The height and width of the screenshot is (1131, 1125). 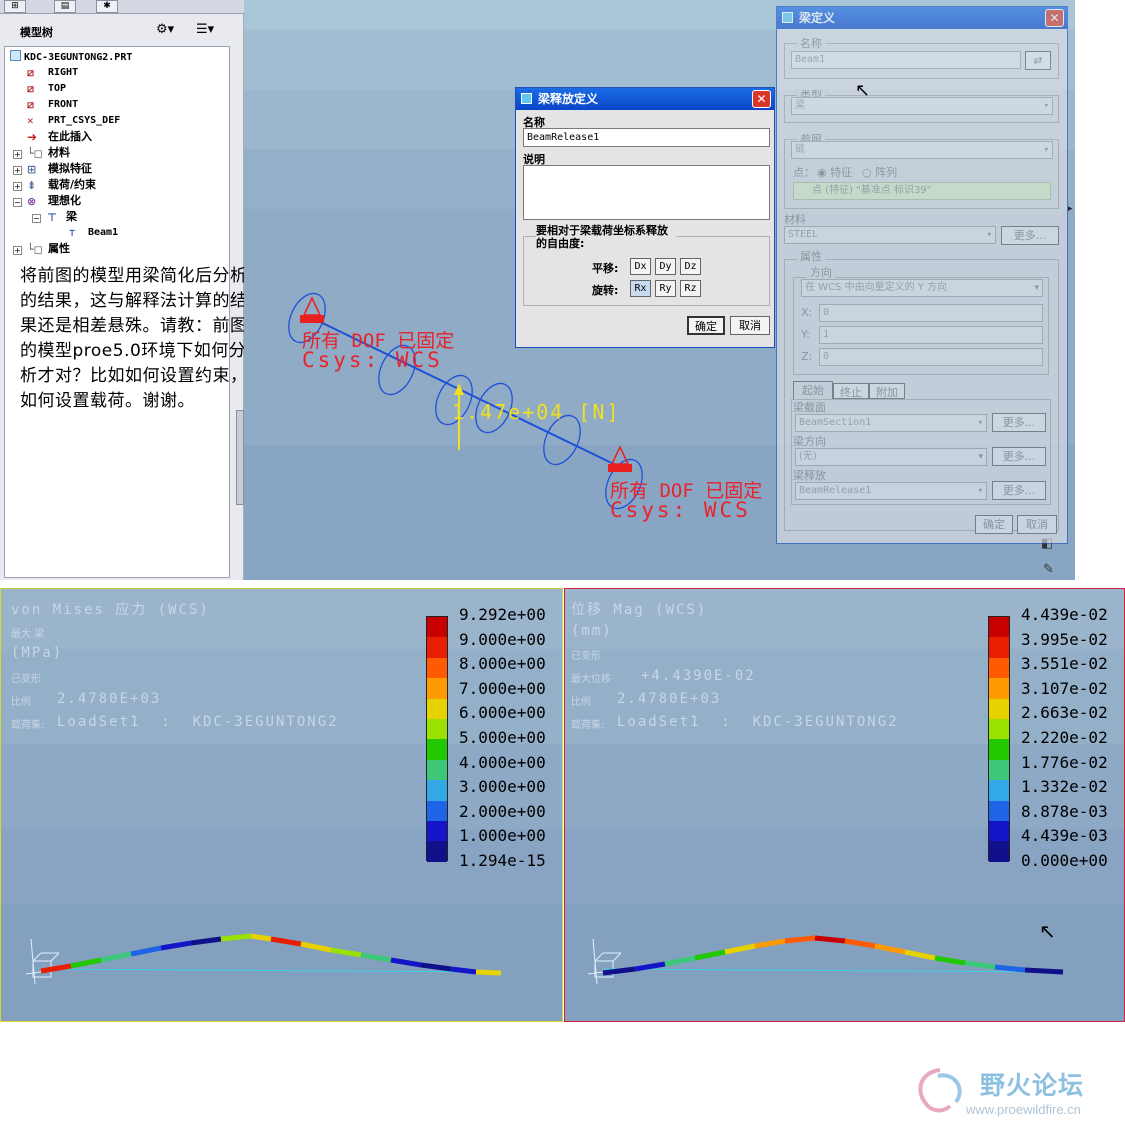 What do you see at coordinates (922, 18) in the screenshot?
I see `dialog-titlebar: 梁定义 ✕` at bounding box center [922, 18].